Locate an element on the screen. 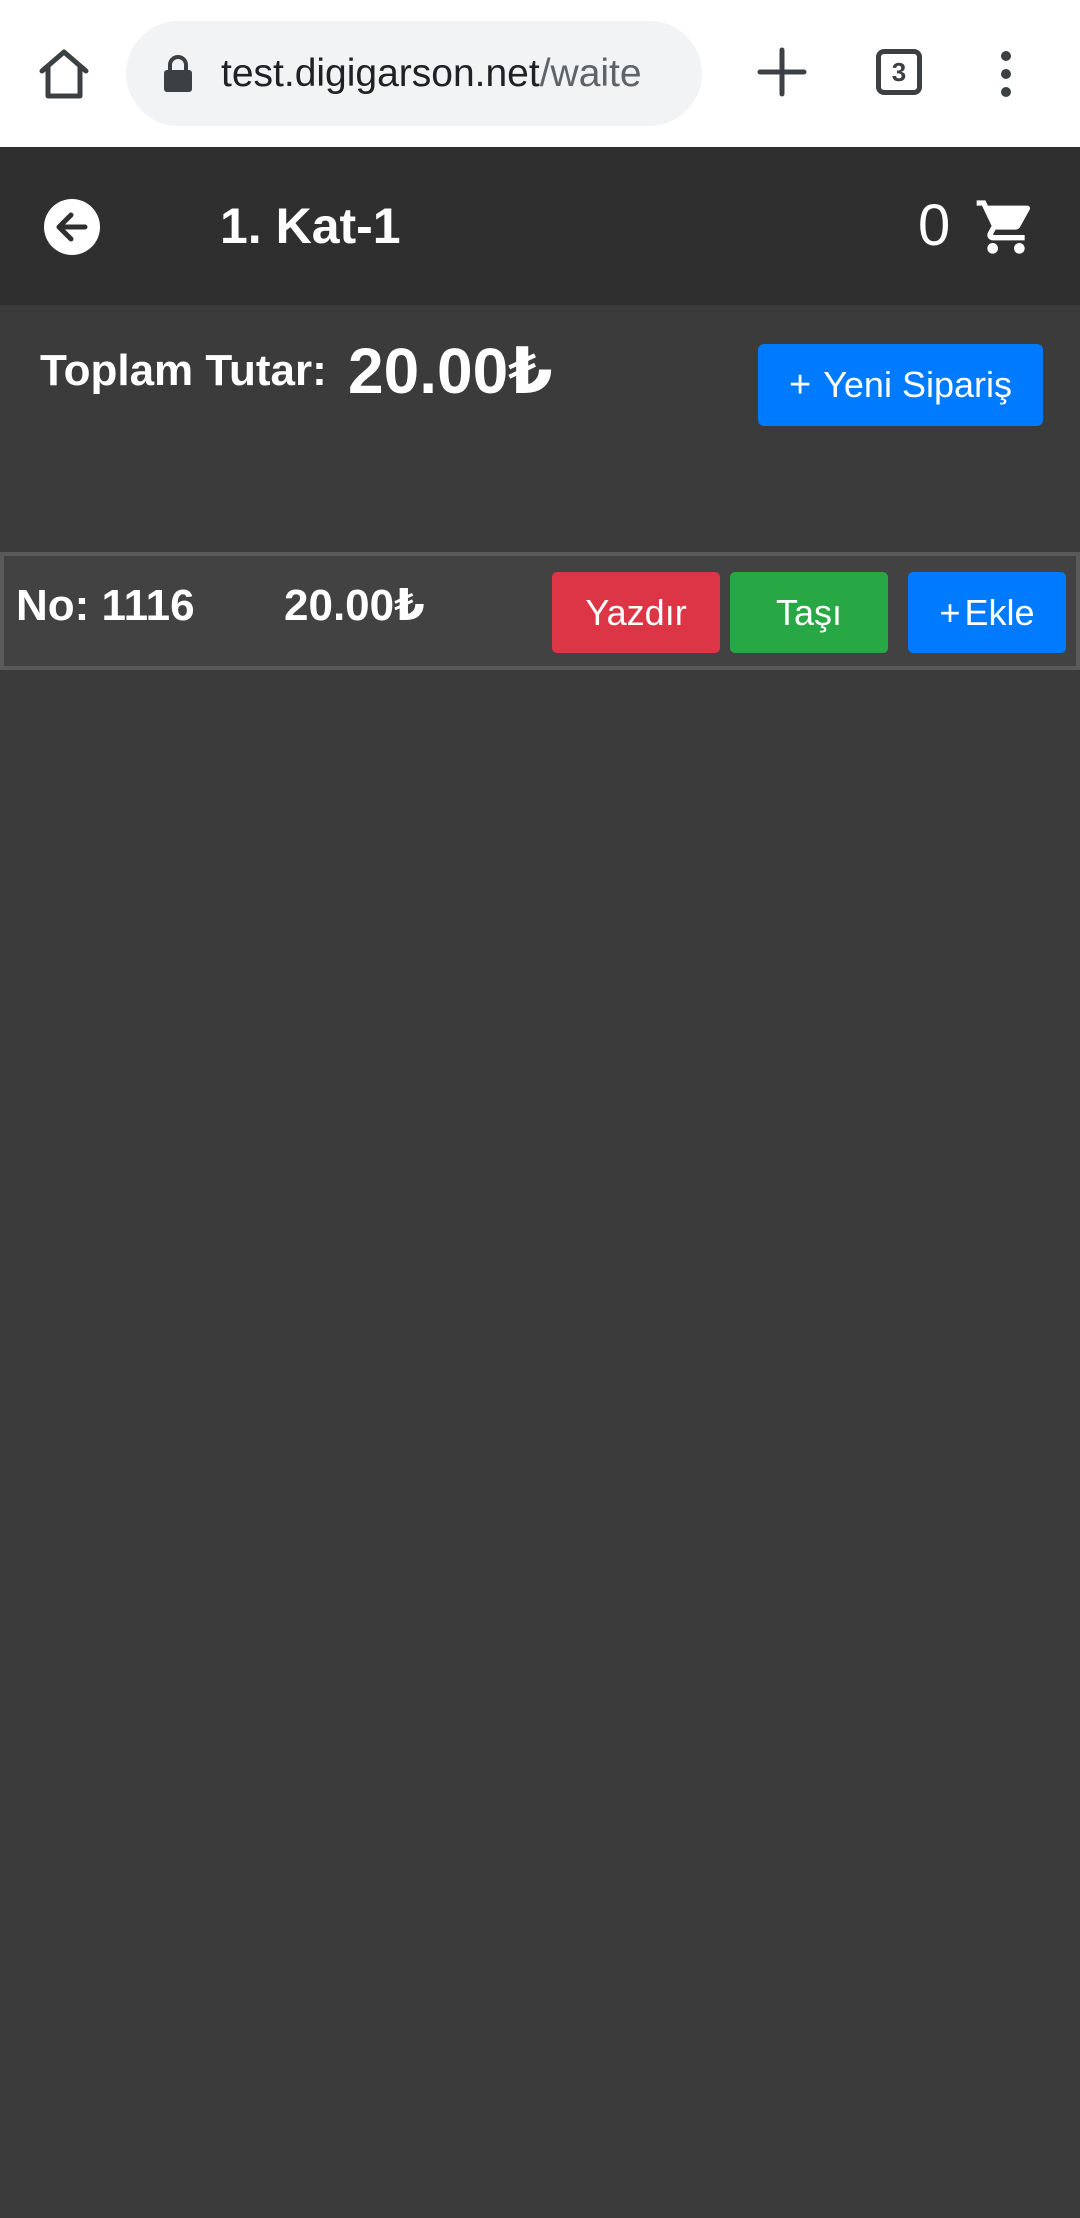 This screenshot has height=2218, width=1080. new-order-label: Yeni Sipariş is located at coordinates (917, 384).